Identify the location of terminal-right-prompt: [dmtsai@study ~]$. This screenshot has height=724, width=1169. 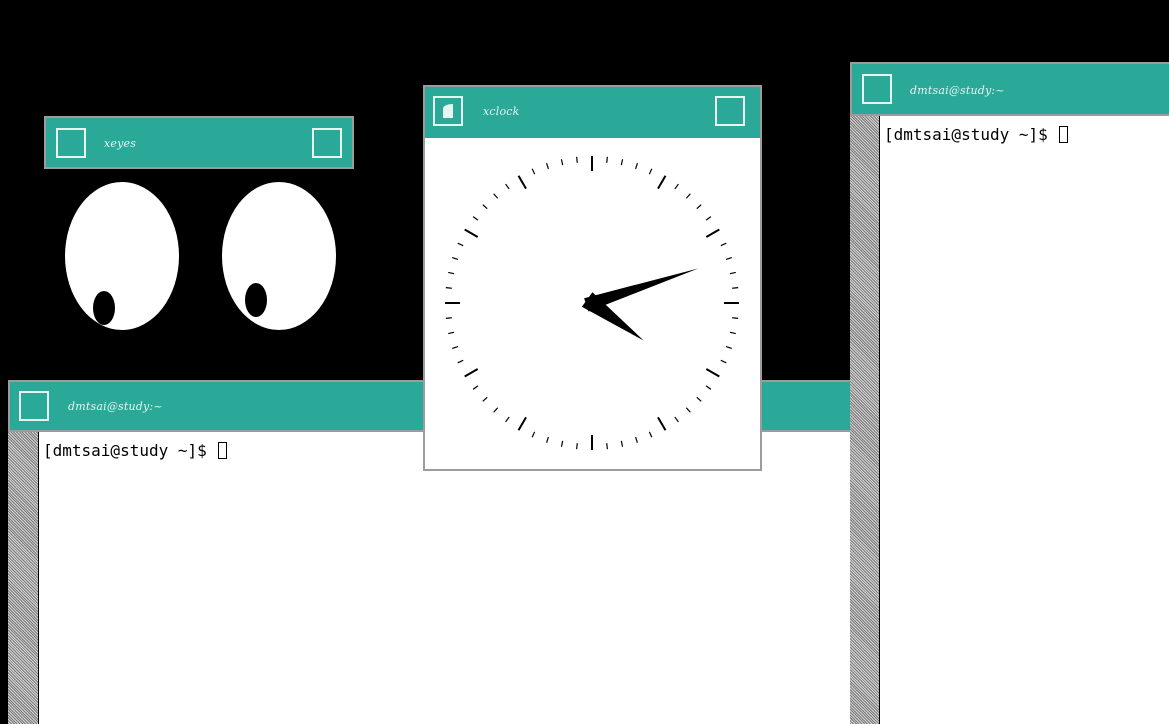
(976, 135).